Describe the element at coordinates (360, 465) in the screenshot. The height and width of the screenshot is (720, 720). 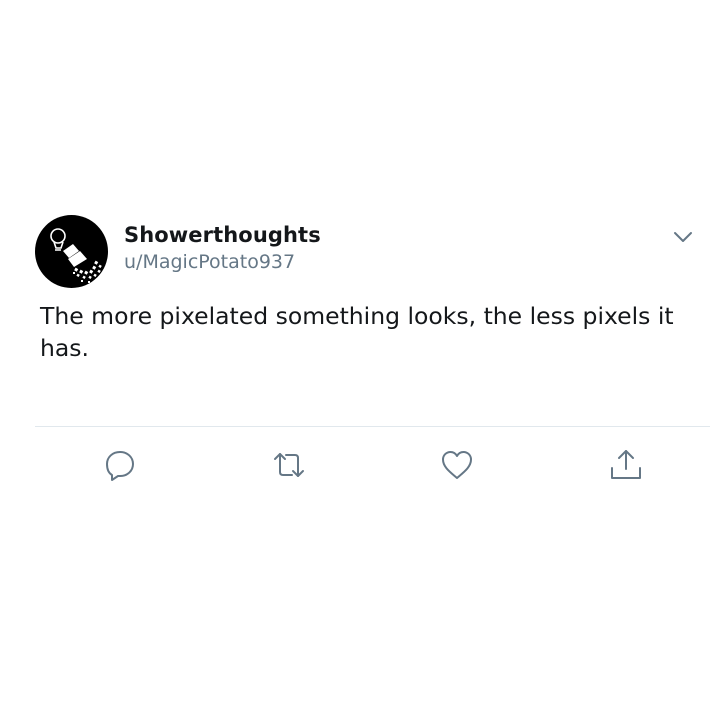
I see `action-bar` at that location.